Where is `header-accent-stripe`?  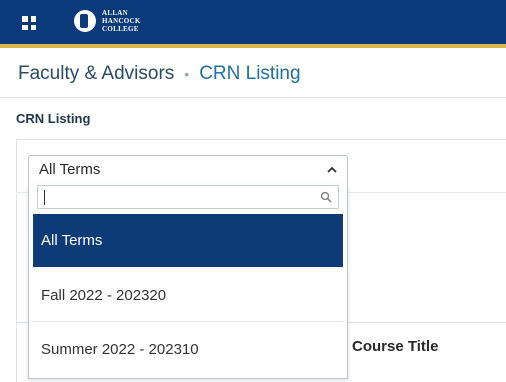 header-accent-stripe is located at coordinates (253, 46).